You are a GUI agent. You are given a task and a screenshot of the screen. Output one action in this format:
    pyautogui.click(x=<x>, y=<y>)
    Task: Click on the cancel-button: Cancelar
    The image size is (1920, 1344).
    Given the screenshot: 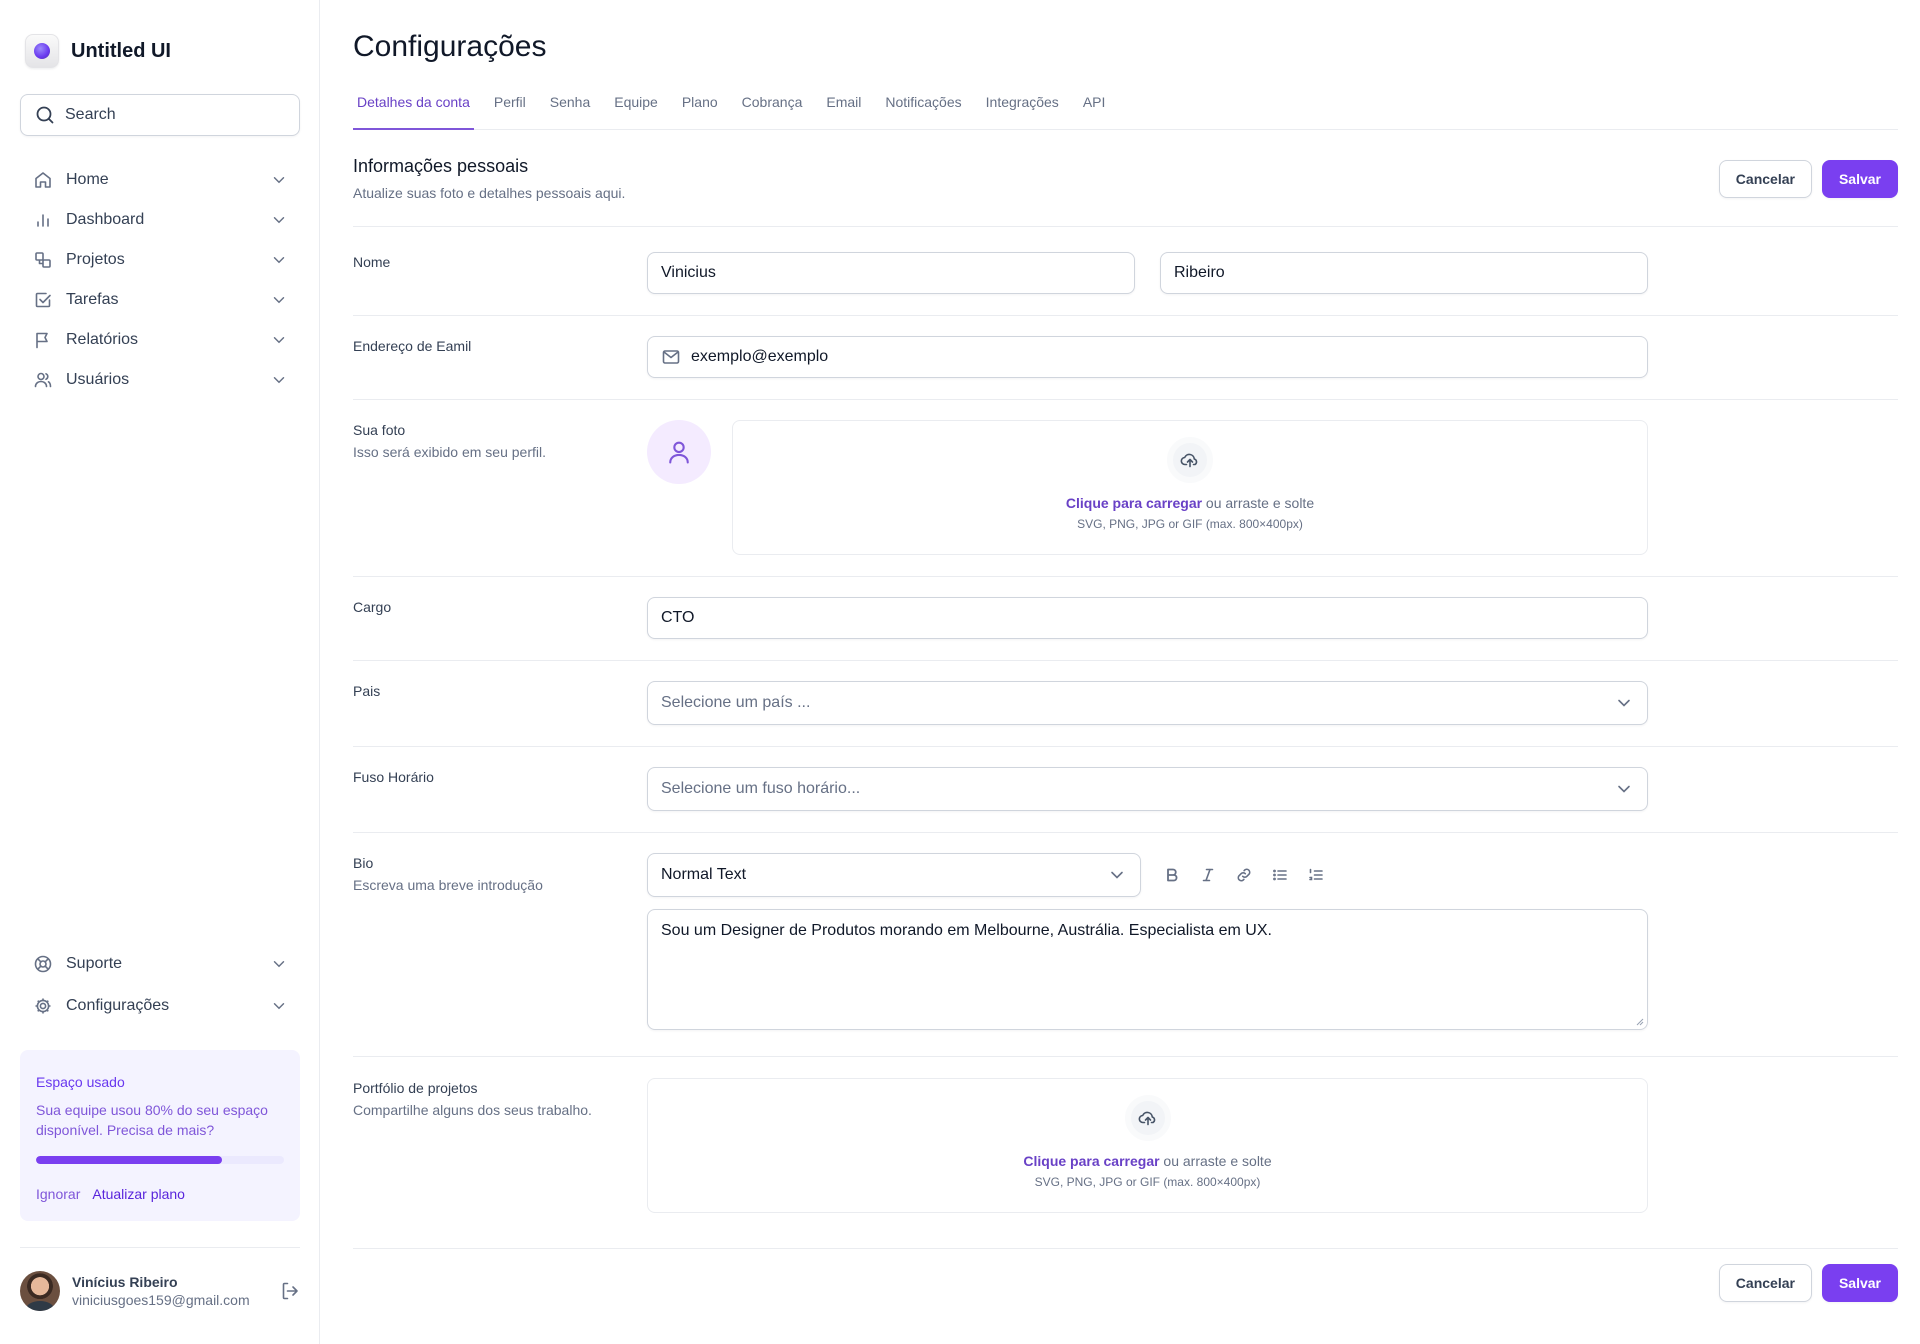 What is the action you would take?
    pyautogui.click(x=1765, y=179)
    